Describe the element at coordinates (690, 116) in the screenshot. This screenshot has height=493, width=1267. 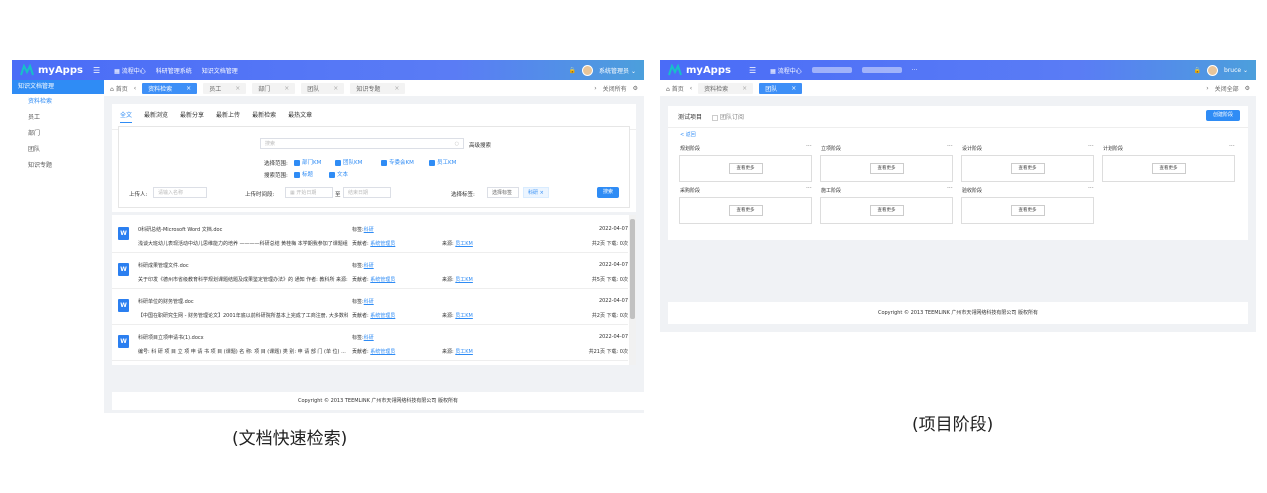
I see `subtab-test-project: 测试项目` at that location.